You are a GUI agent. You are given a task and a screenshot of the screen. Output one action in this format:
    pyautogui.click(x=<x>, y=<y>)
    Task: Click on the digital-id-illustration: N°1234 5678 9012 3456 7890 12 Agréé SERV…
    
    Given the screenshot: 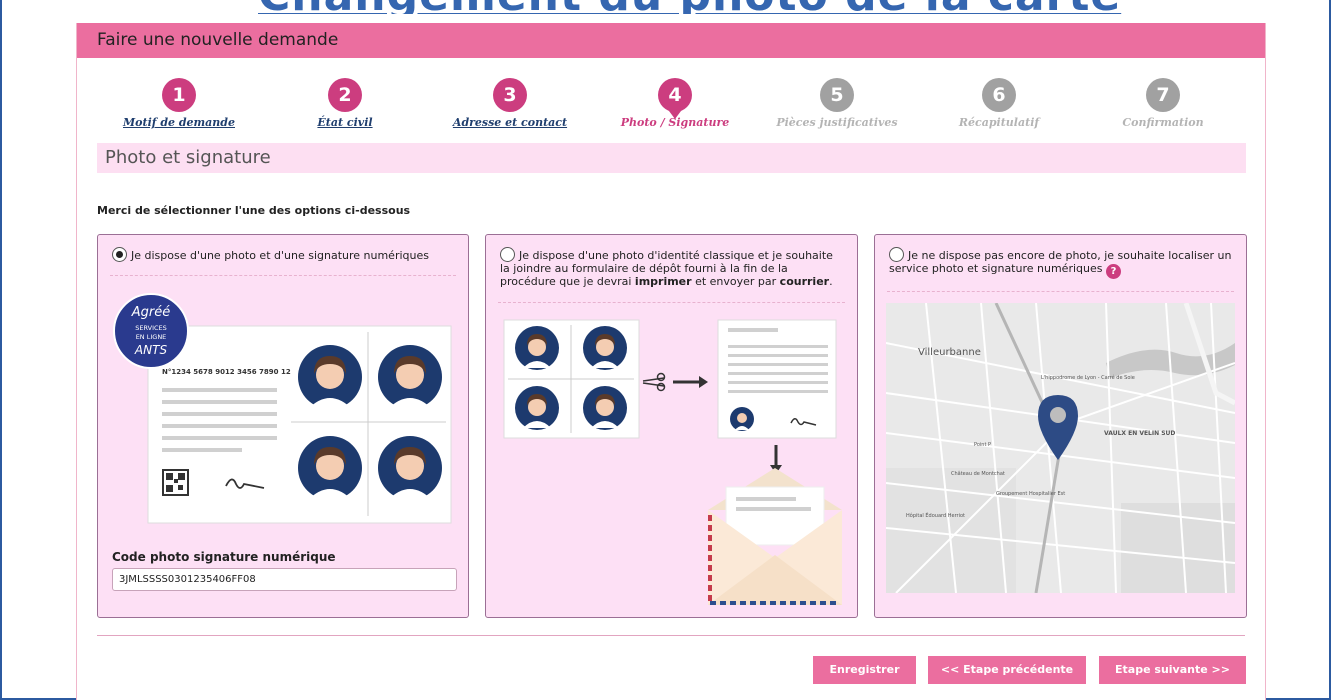 What is the action you would take?
    pyautogui.click(x=282, y=408)
    